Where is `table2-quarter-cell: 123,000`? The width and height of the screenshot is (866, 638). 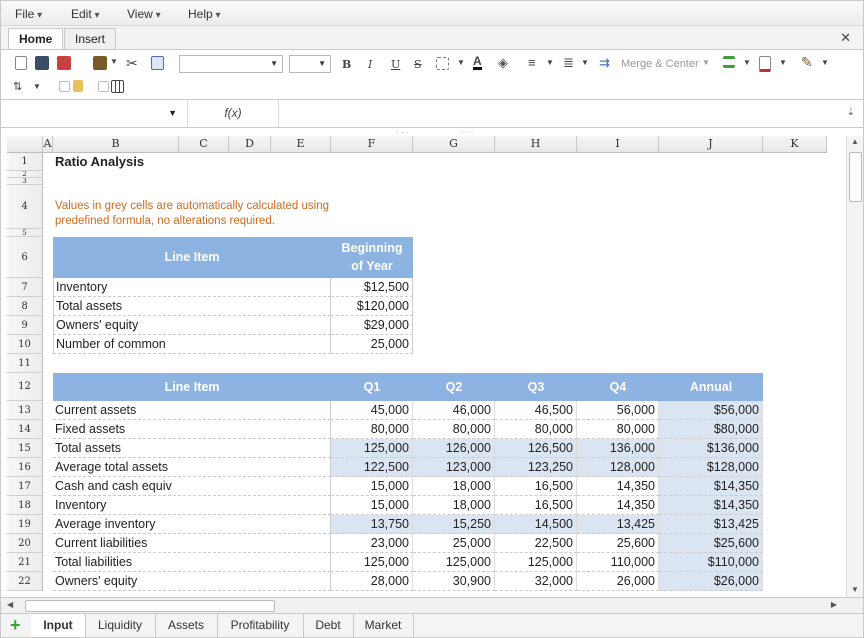
table2-quarter-cell: 123,000 is located at coordinates (454, 467).